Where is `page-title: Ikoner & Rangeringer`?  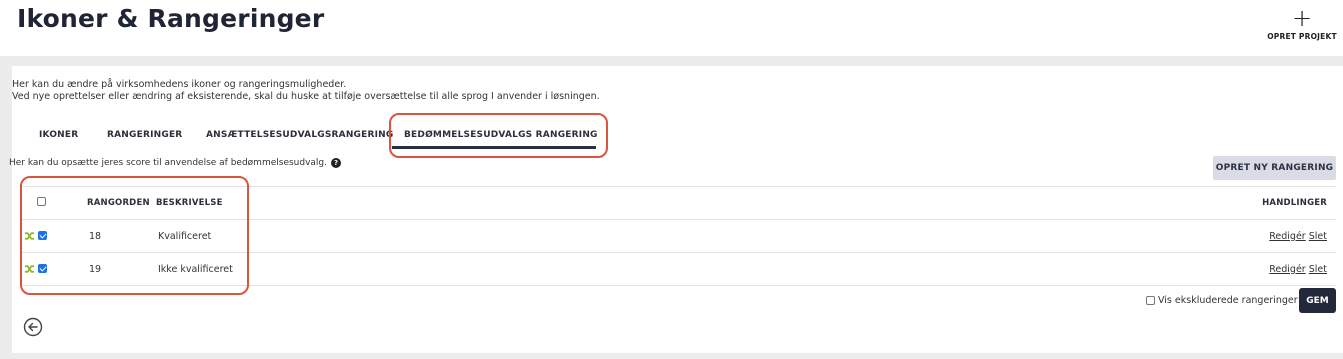 page-title: Ikoner & Rangeringer is located at coordinates (171, 18).